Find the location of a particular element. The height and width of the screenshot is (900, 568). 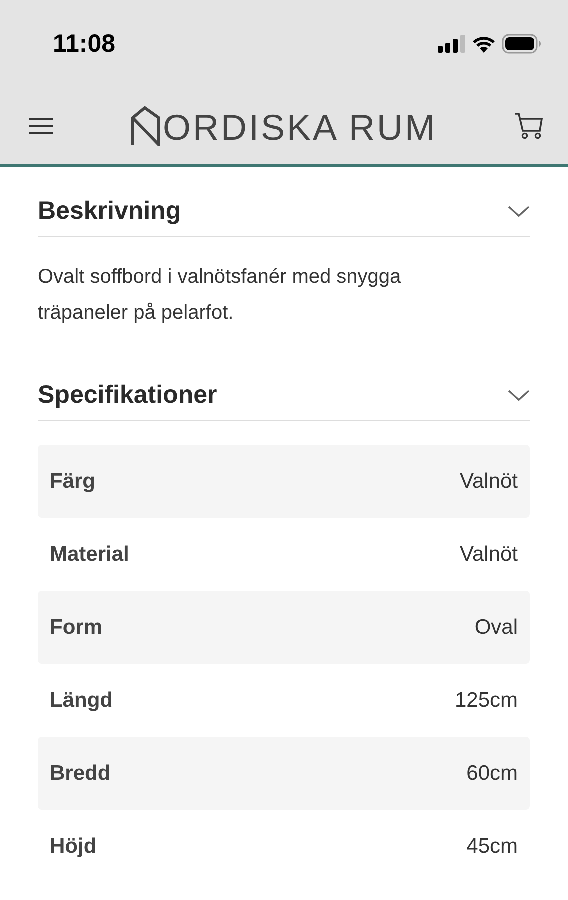

logo-text: ORDISKA RUM is located at coordinates (300, 128).